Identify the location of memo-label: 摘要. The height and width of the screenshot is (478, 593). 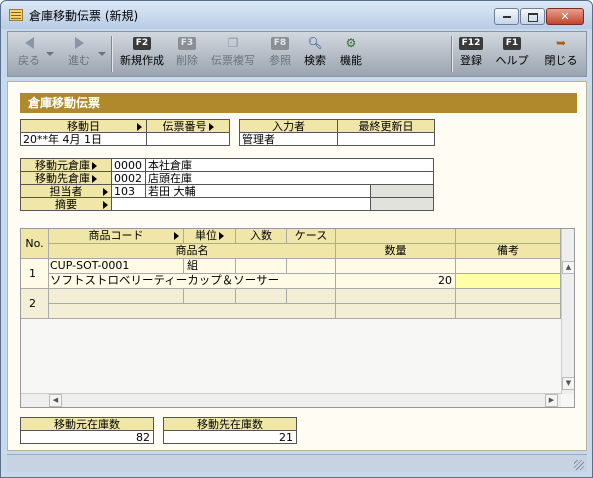
(66, 204).